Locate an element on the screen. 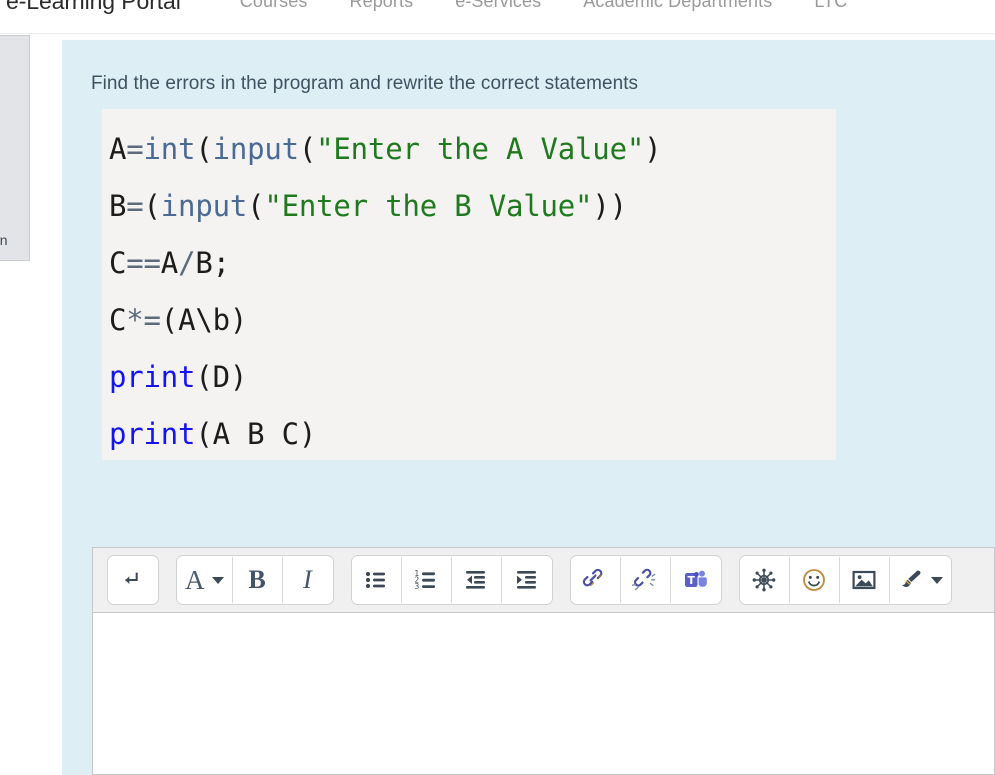 This screenshot has width=995, height=775. text-highlight-button is located at coordinates (920, 580).